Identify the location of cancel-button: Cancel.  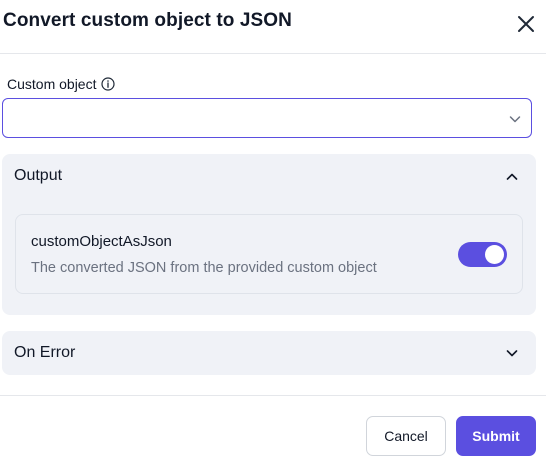
(406, 436).